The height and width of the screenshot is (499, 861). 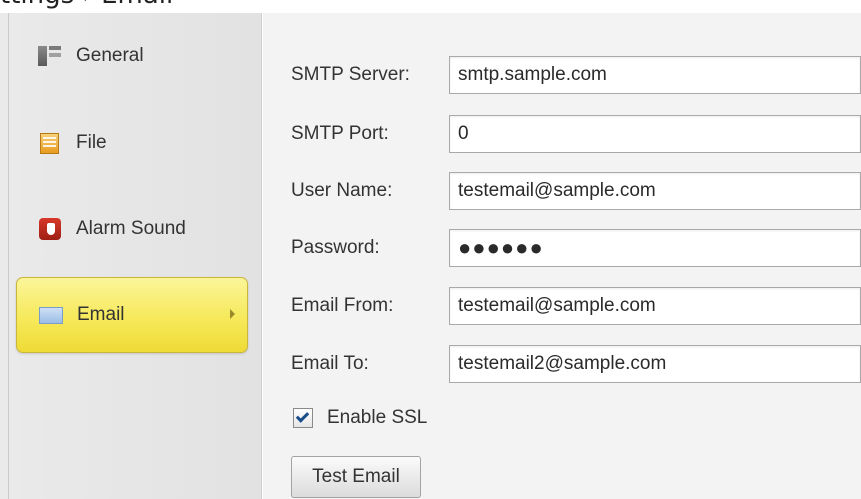 I want to click on smtp-port-label: SMTP Port:, so click(x=340, y=133).